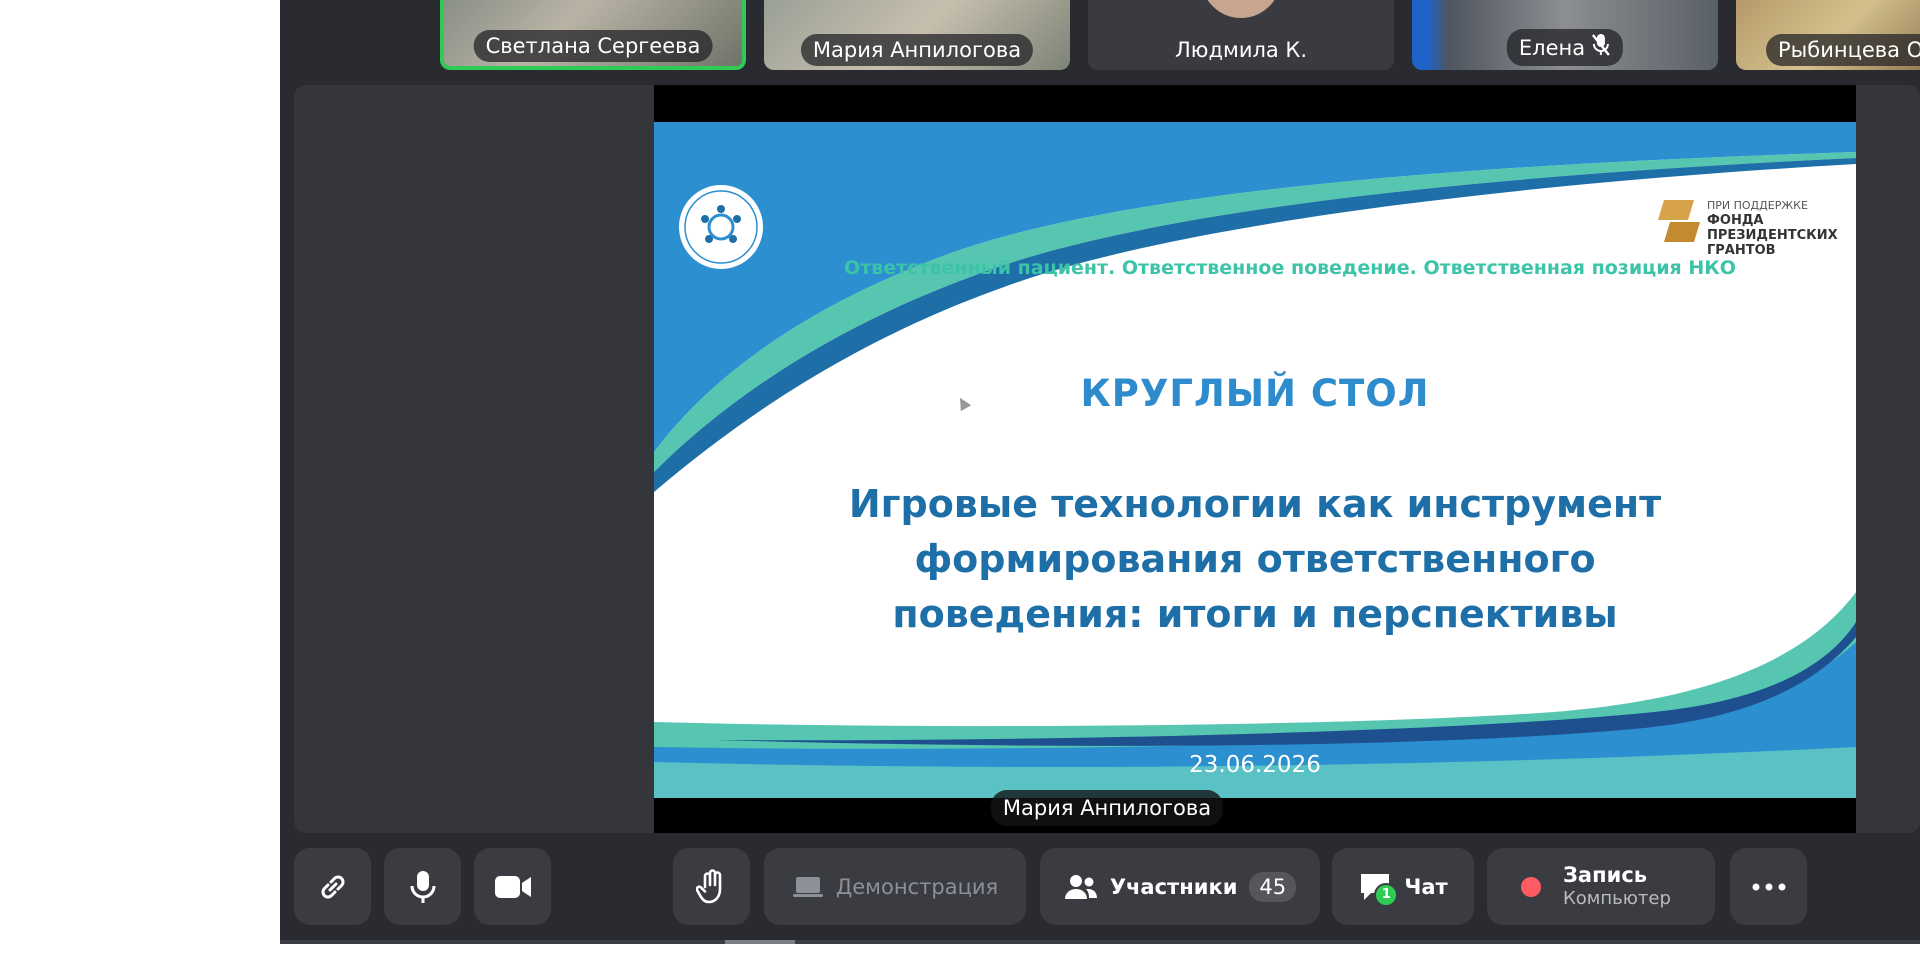  I want to click on participant-tile: Светлана Сергеева, so click(593, 35).